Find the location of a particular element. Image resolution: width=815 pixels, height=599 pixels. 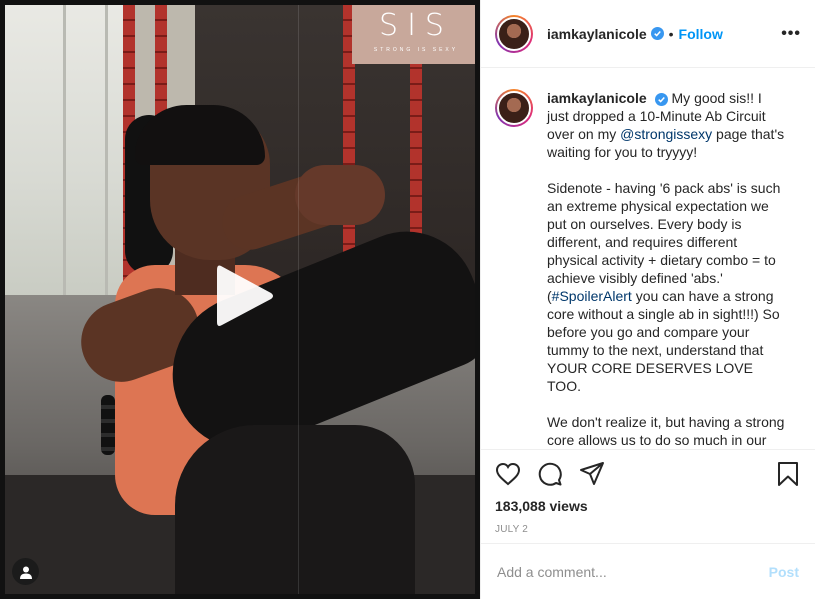

sis-logo: SIS STRONG IS SEXY is located at coordinates (416, 32).